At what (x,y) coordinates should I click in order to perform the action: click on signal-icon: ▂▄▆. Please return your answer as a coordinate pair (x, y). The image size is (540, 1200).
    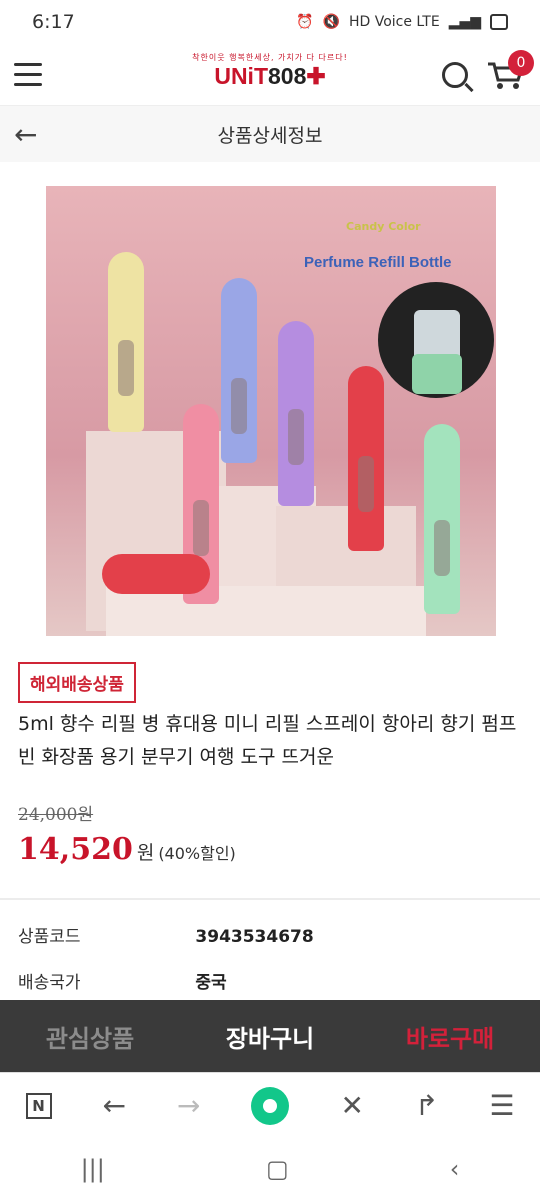
    Looking at the image, I should click on (464, 22).